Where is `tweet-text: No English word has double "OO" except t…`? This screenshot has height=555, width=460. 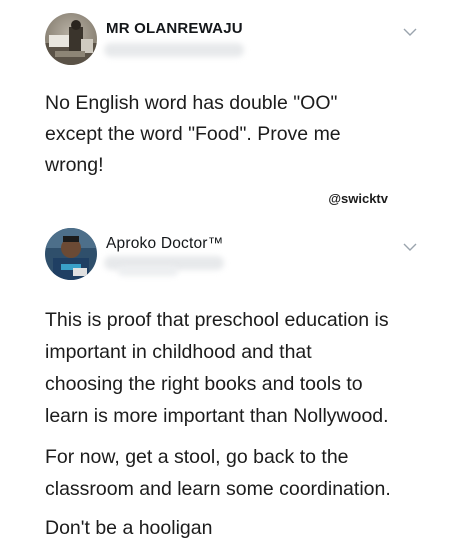 tweet-text: No English word has double "OO" except t… is located at coordinates (193, 134).